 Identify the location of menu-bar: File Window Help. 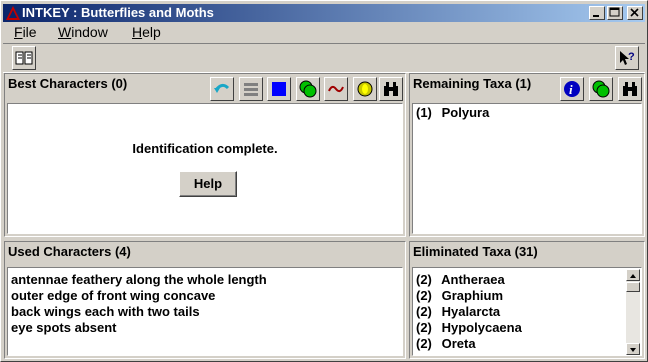
(324, 32).